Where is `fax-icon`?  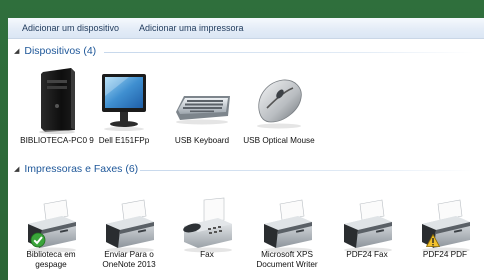
fax-icon is located at coordinates (207, 225).